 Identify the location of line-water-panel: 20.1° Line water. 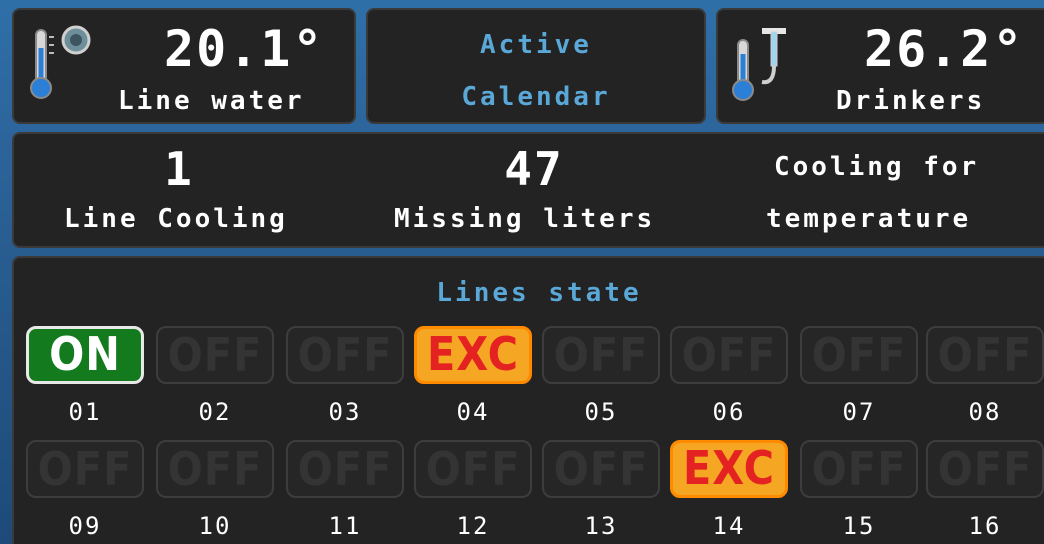
(184, 66).